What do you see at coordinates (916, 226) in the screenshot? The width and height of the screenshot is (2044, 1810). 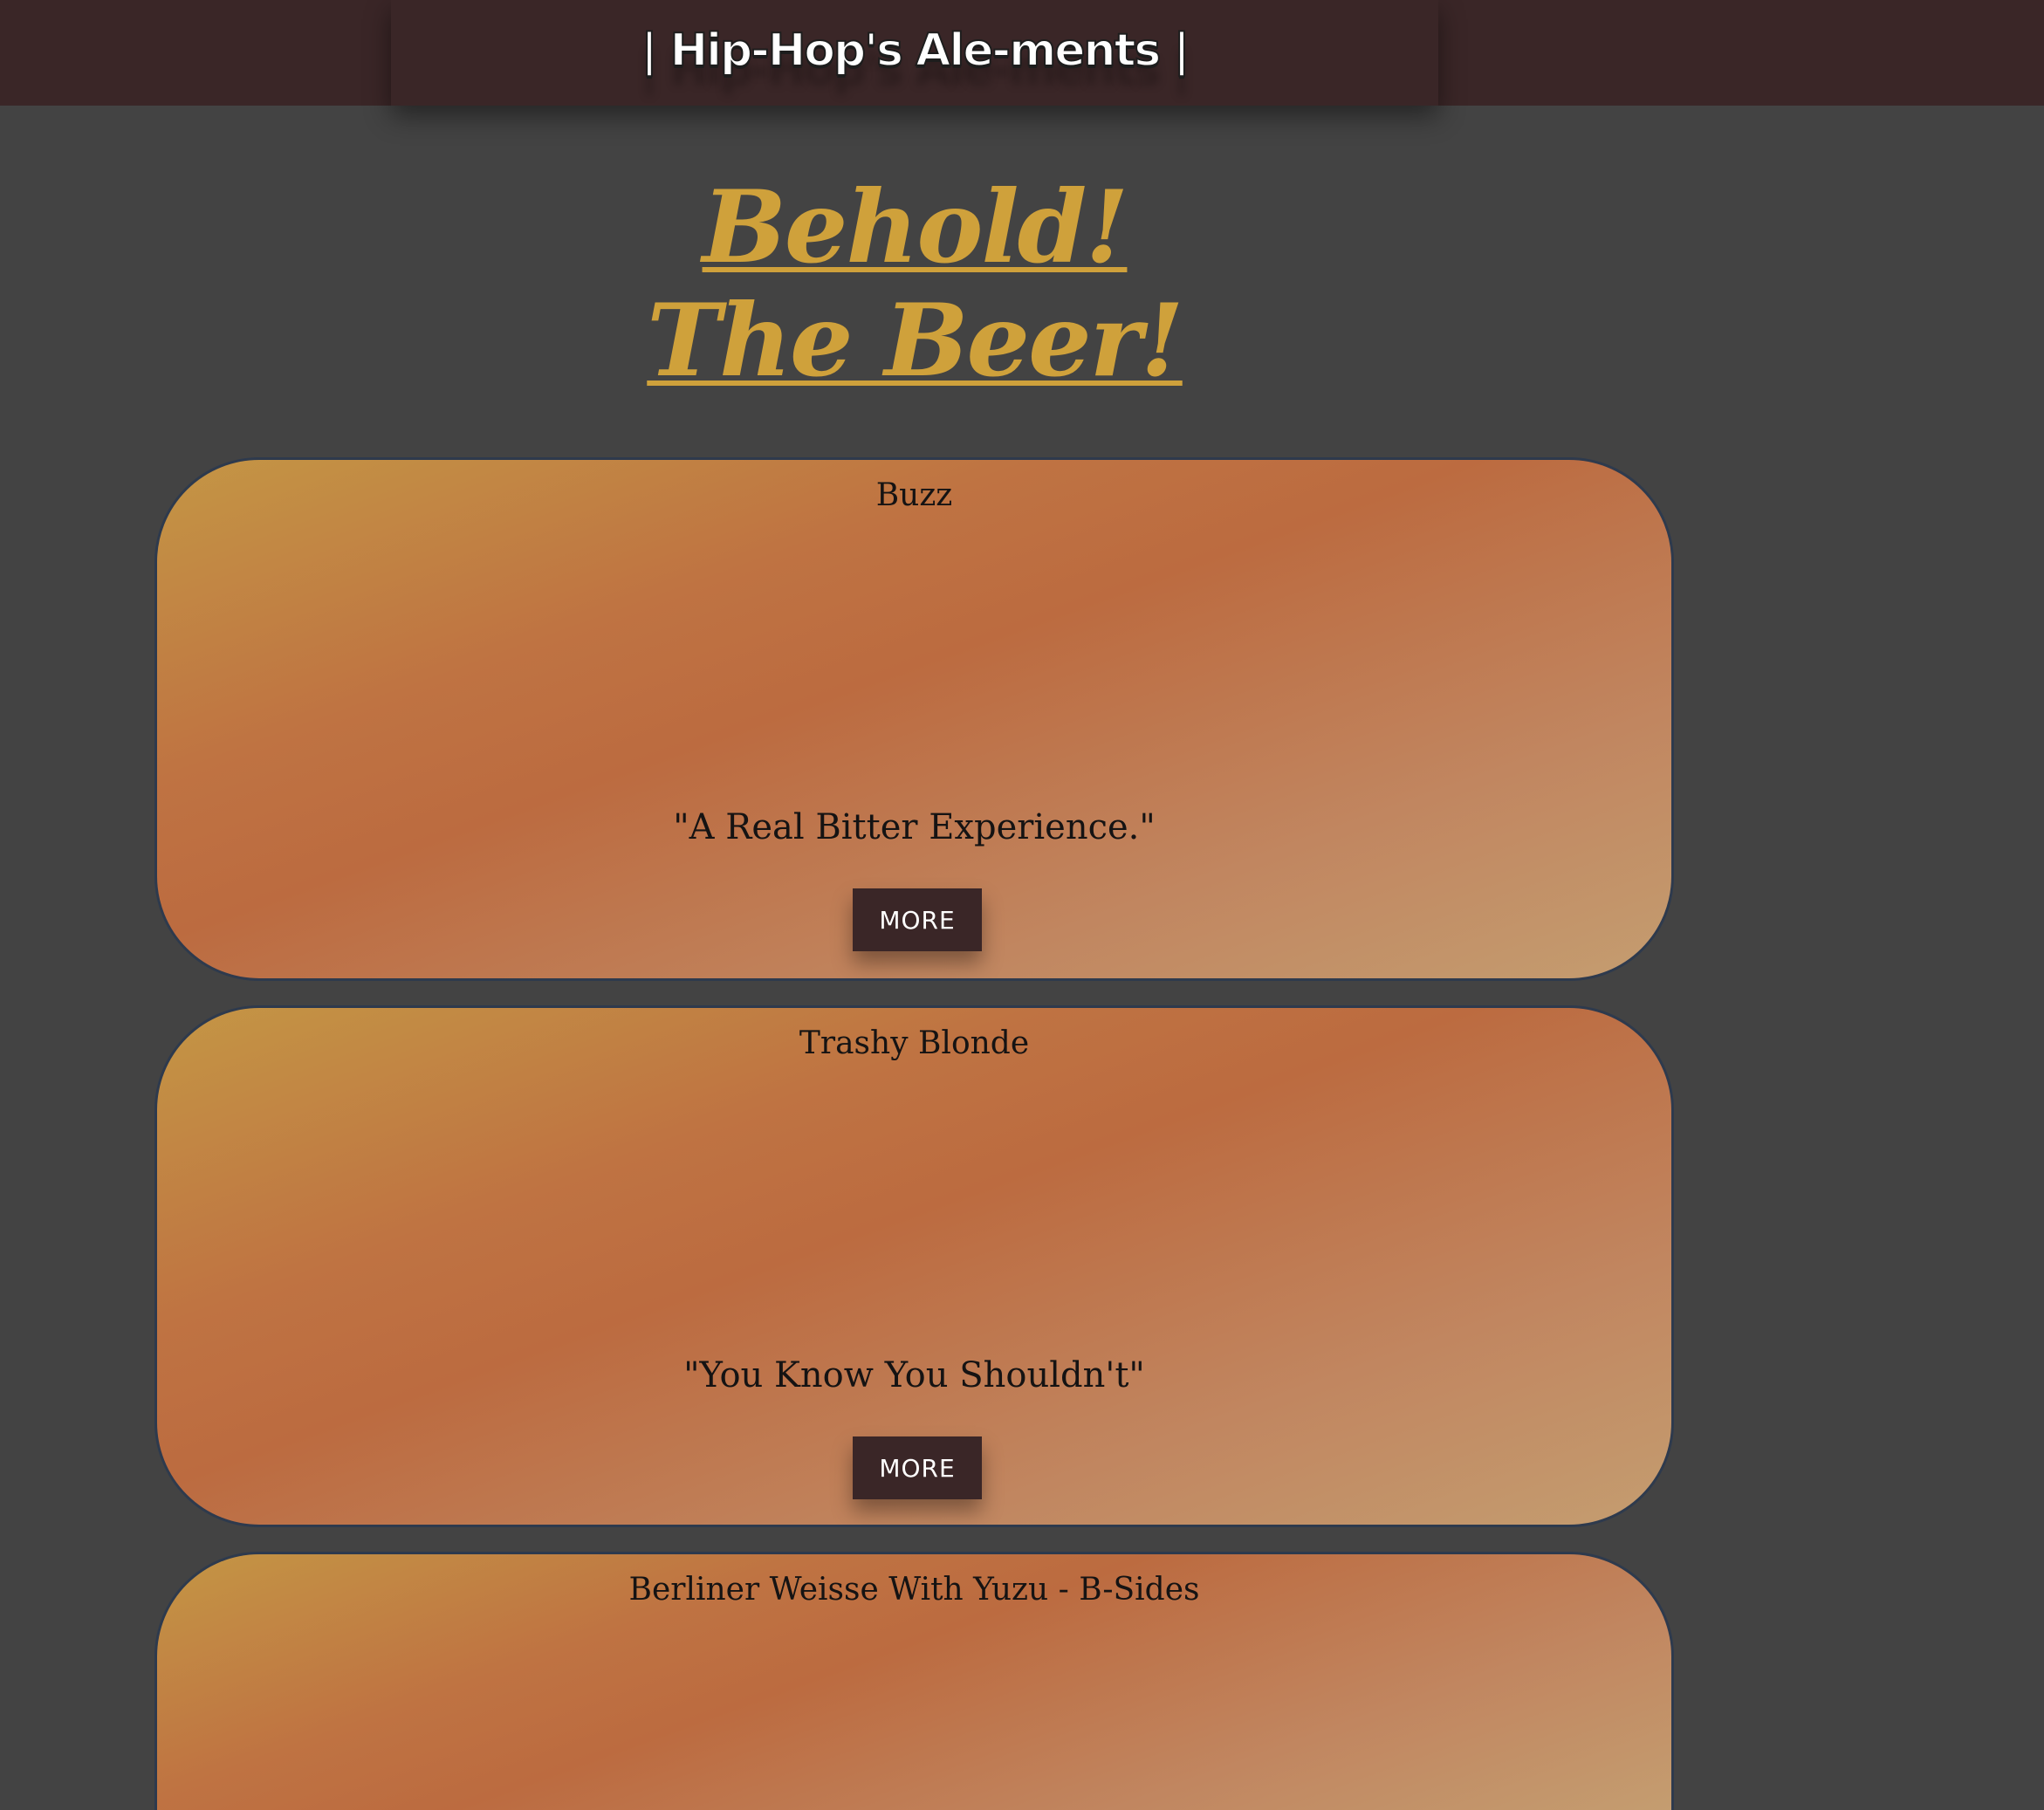 I see `page-title-line-1: Behold!` at bounding box center [916, 226].